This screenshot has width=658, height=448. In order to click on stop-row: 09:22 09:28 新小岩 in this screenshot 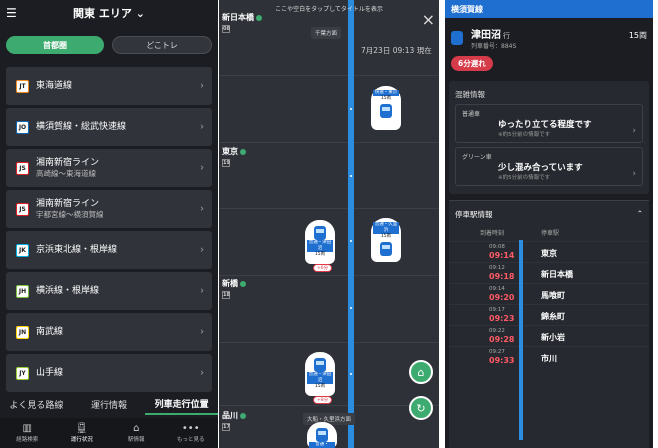, I will do `click(549, 335)`.